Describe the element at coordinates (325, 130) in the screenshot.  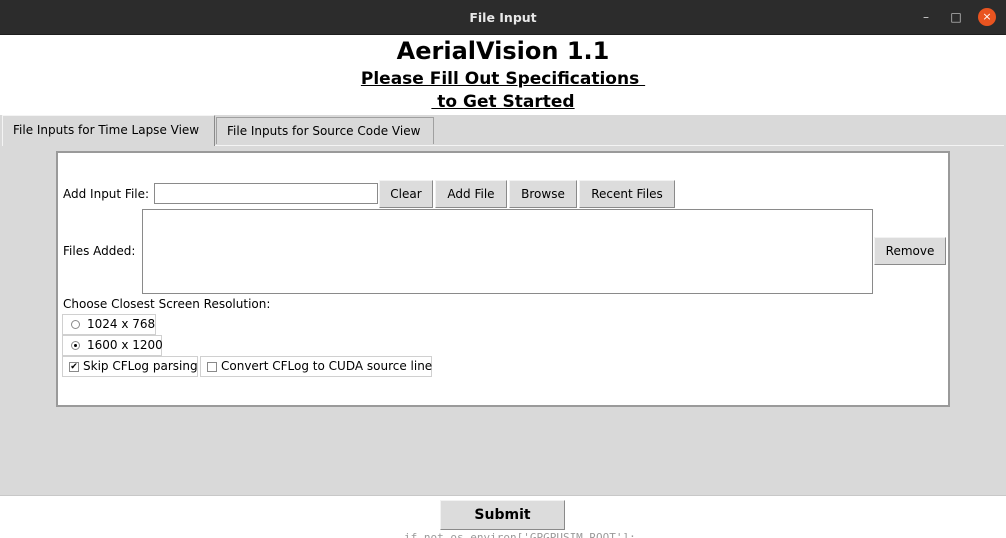
I see `tab-source-code-view: File Inputs for Source Code View` at that location.